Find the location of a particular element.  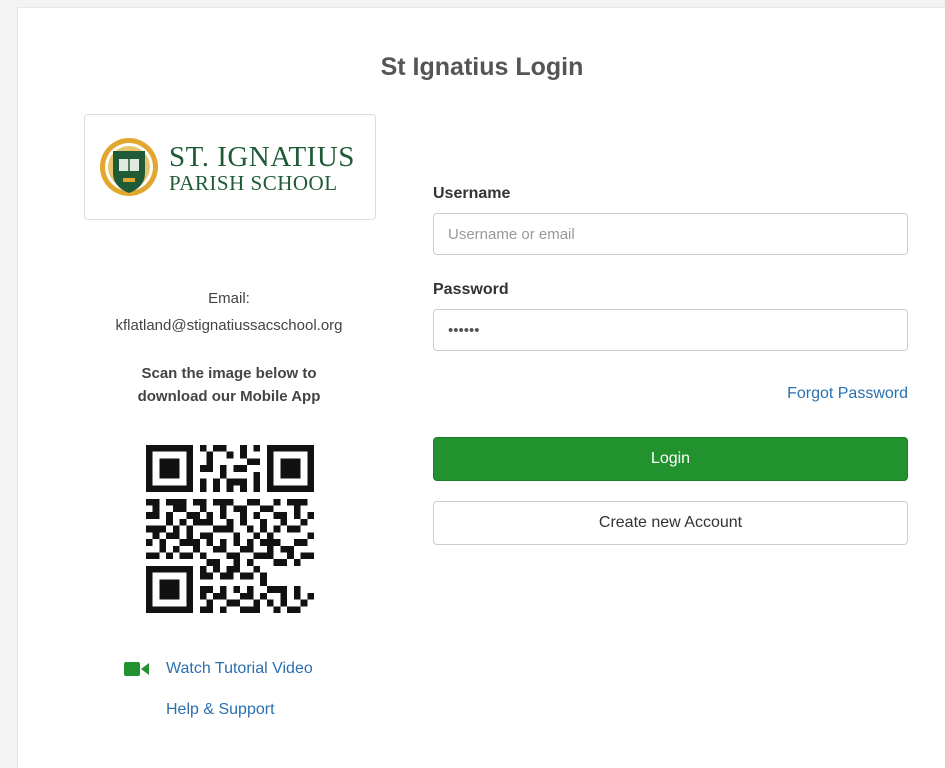

school-logo: ST. IGNATIUS PARISH SCHOOL is located at coordinates (230, 167).